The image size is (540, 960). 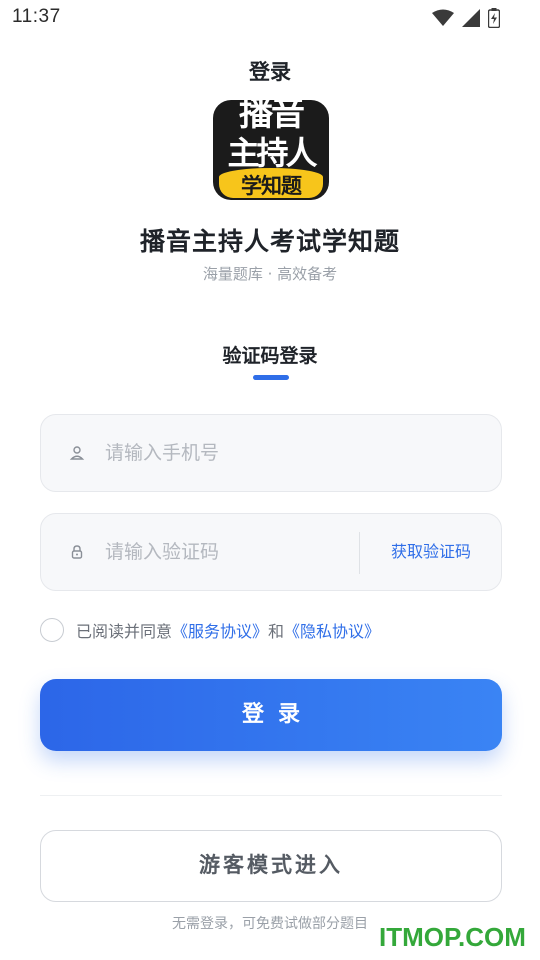 I want to click on tab-verification-code-login: 验证码登录, so click(x=270, y=354).